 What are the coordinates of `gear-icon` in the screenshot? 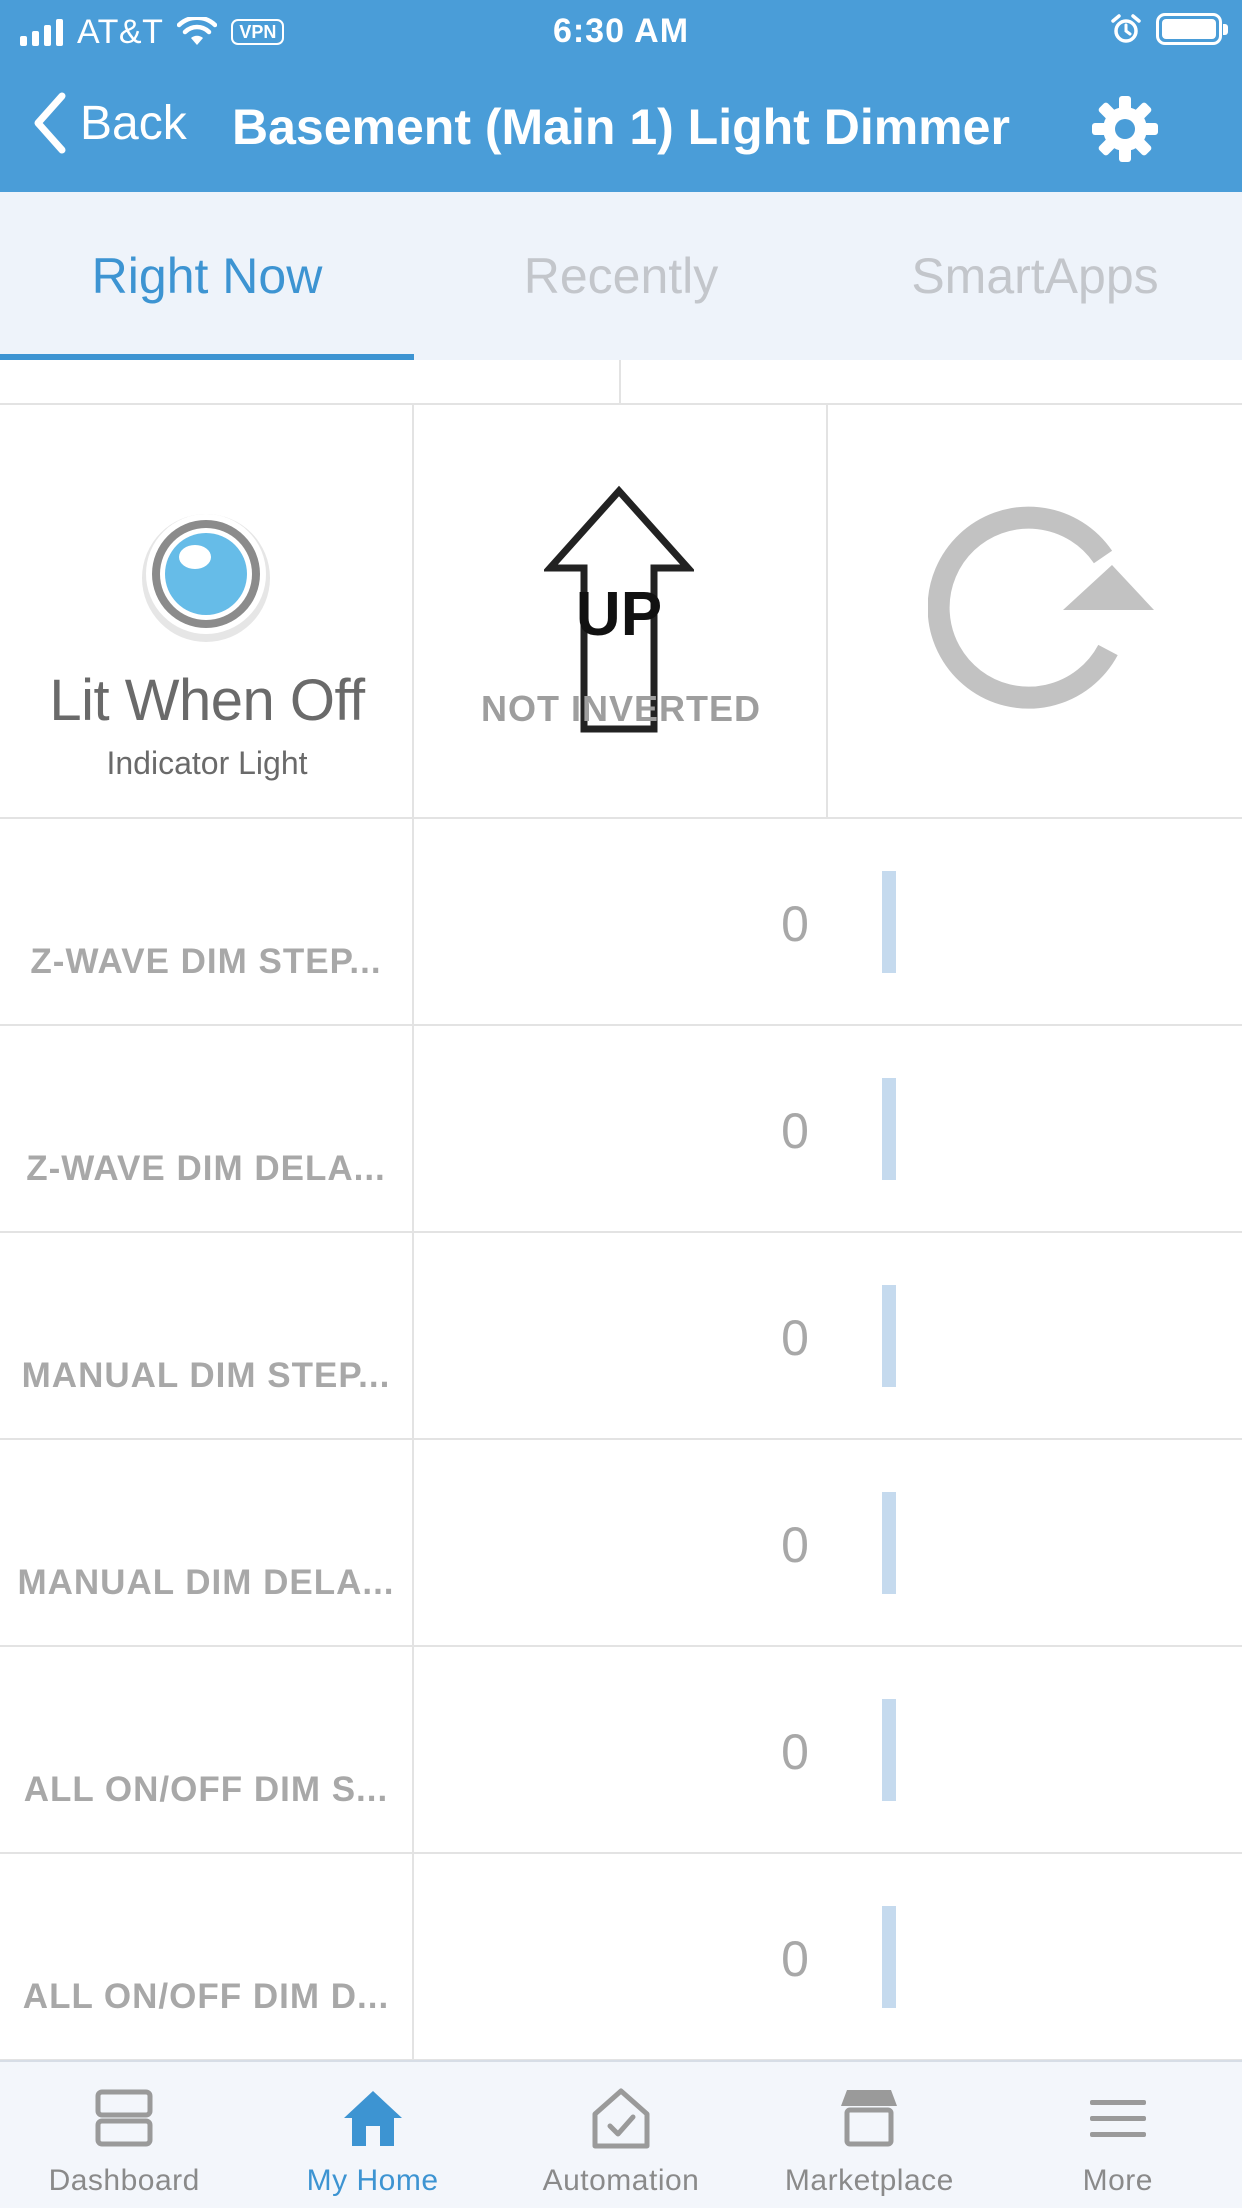 It's located at (1125, 129).